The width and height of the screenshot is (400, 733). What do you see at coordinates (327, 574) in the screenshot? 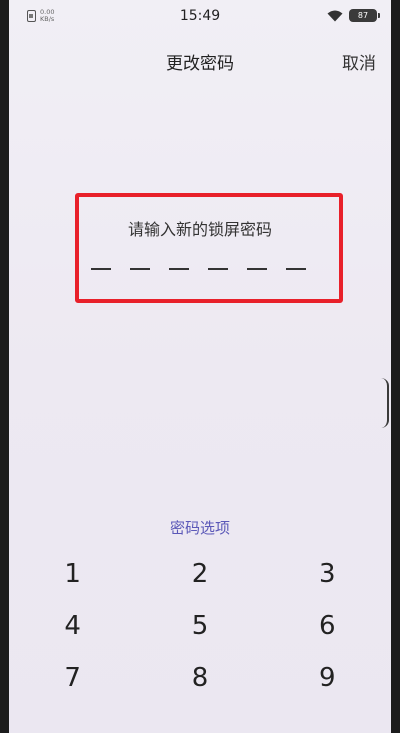
I see `key-3: 3` at bounding box center [327, 574].